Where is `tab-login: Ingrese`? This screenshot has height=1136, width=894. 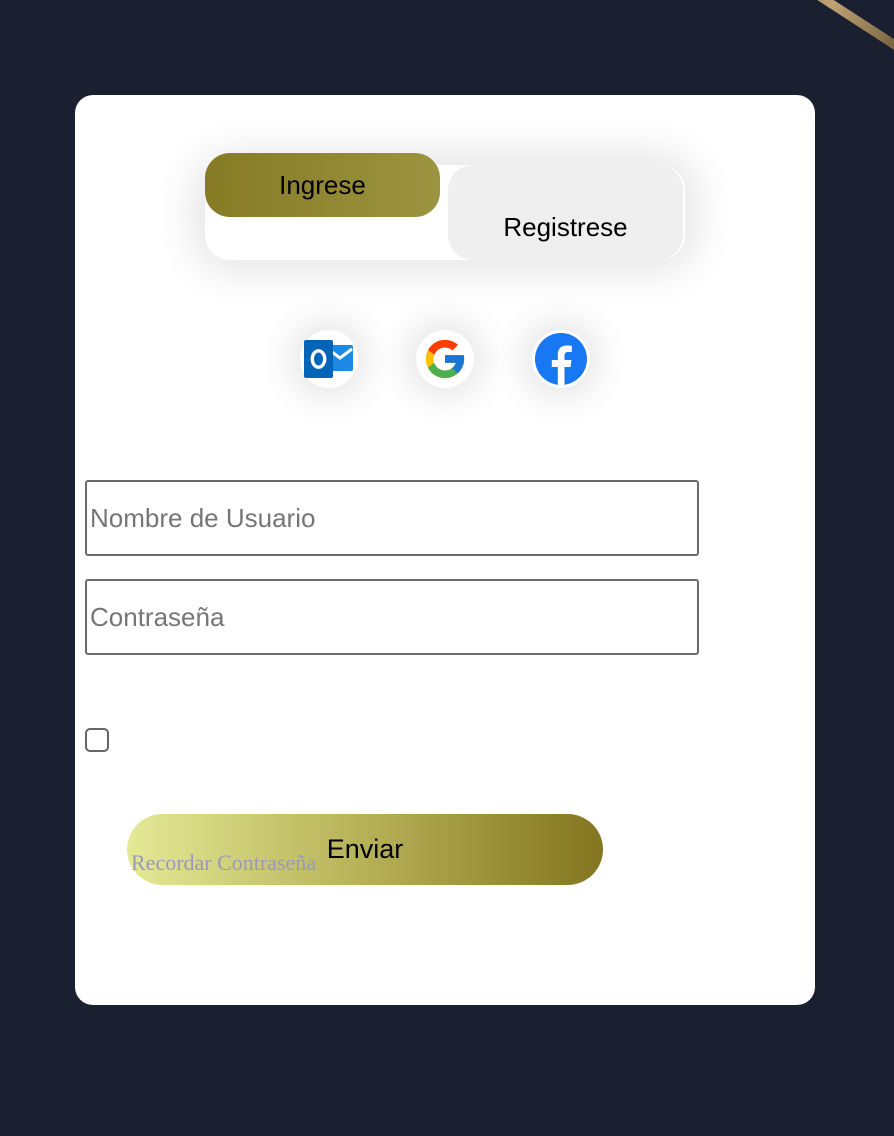
tab-login: Ingrese is located at coordinates (322, 185).